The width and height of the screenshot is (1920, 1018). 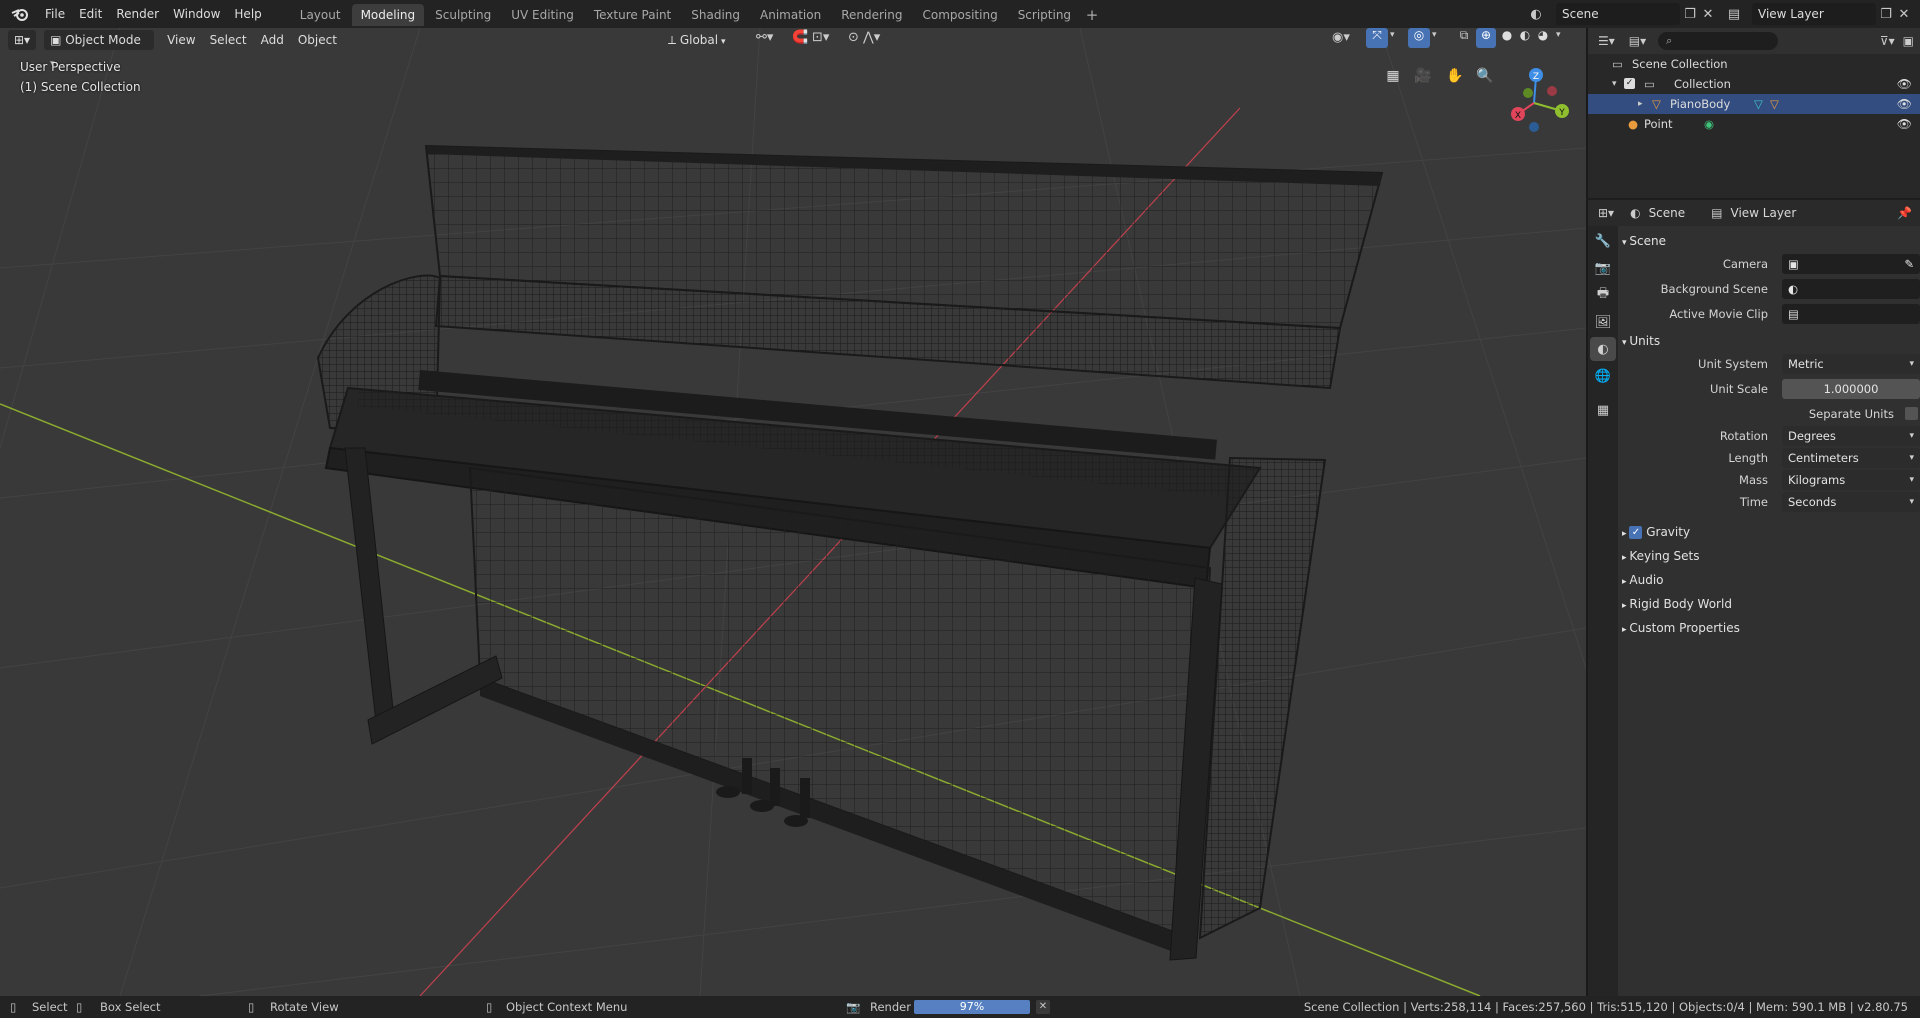 What do you see at coordinates (228, 40) in the screenshot?
I see `viewport-menu-select: Select` at bounding box center [228, 40].